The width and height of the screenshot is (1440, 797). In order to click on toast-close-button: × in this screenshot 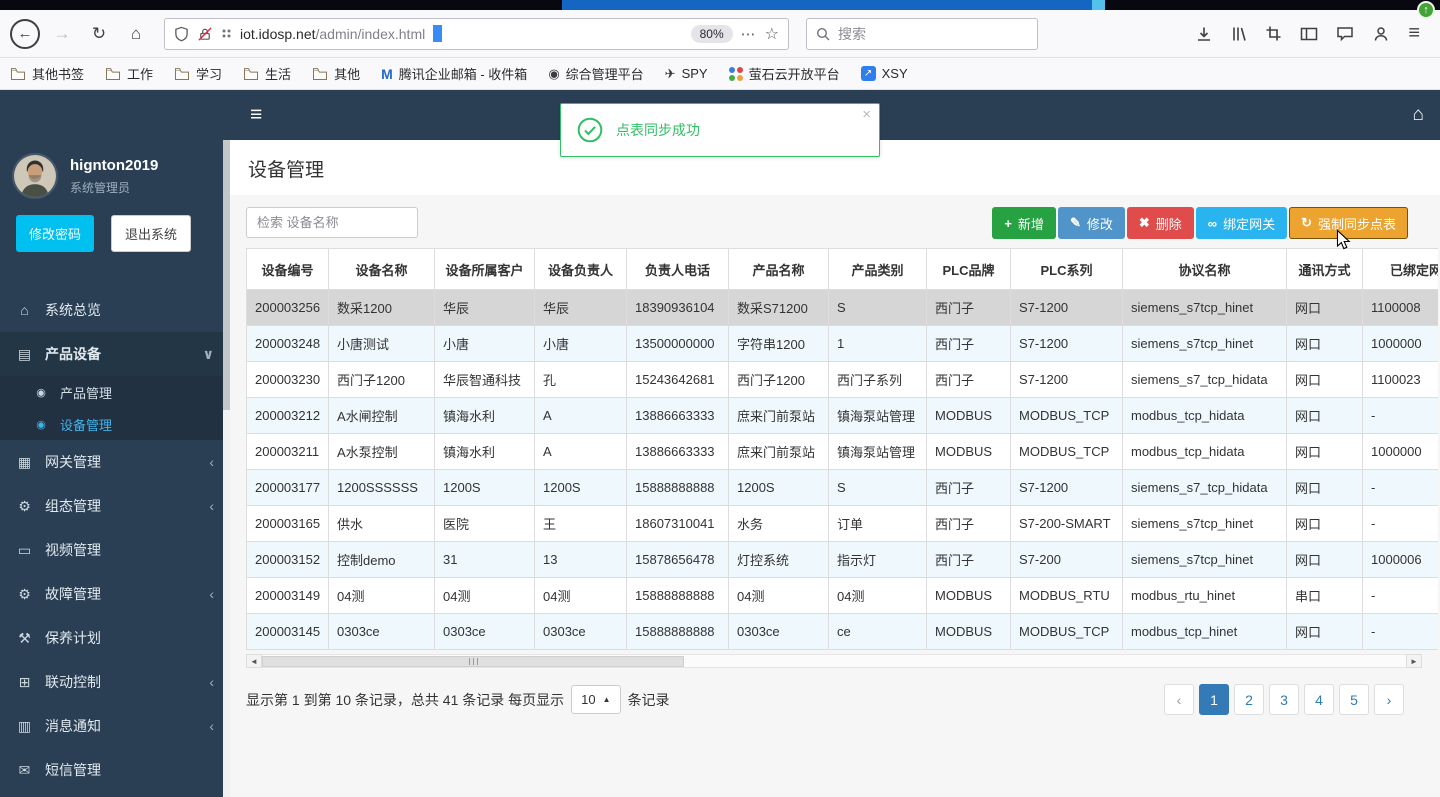, I will do `click(866, 114)`.